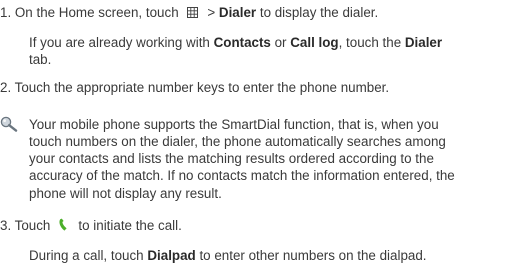 The image size is (518, 275). Describe the element at coordinates (237, 12) in the screenshot. I see `dialer-label: Dialer` at that location.